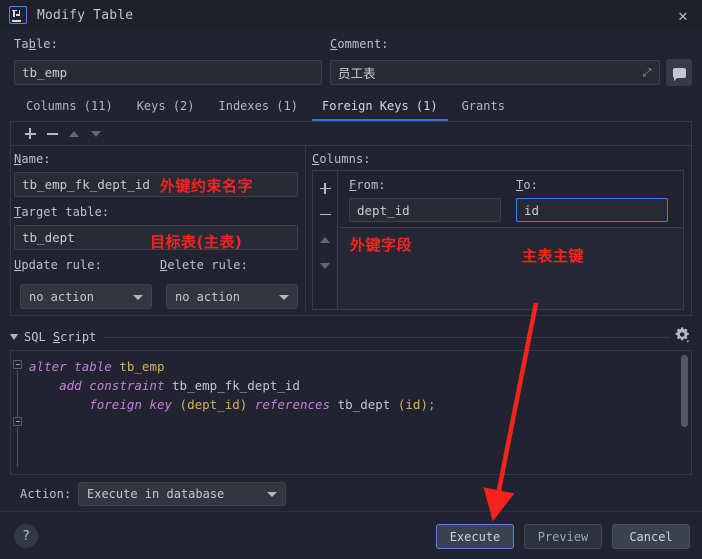 Image resolution: width=702 pixels, height=559 pixels. I want to click on sql-header-rule, so click(387, 337).